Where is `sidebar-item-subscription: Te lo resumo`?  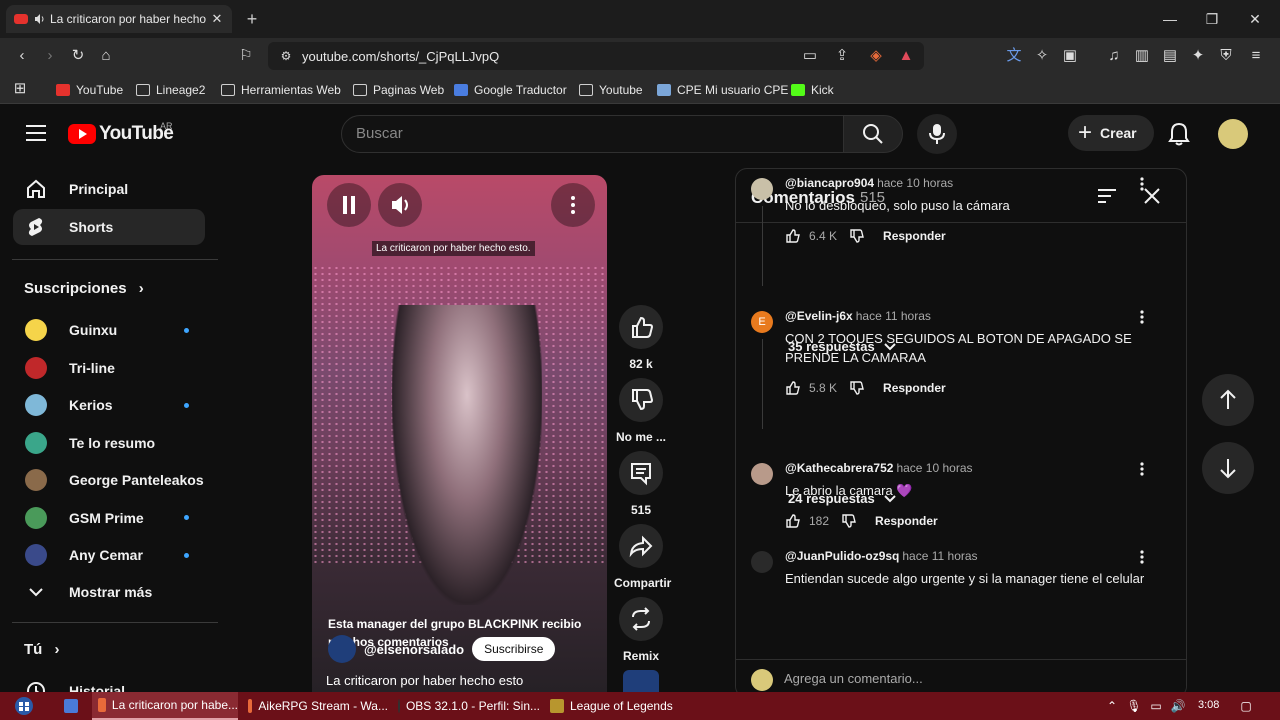
sidebar-item-subscription: Te lo resumo is located at coordinates (109, 443).